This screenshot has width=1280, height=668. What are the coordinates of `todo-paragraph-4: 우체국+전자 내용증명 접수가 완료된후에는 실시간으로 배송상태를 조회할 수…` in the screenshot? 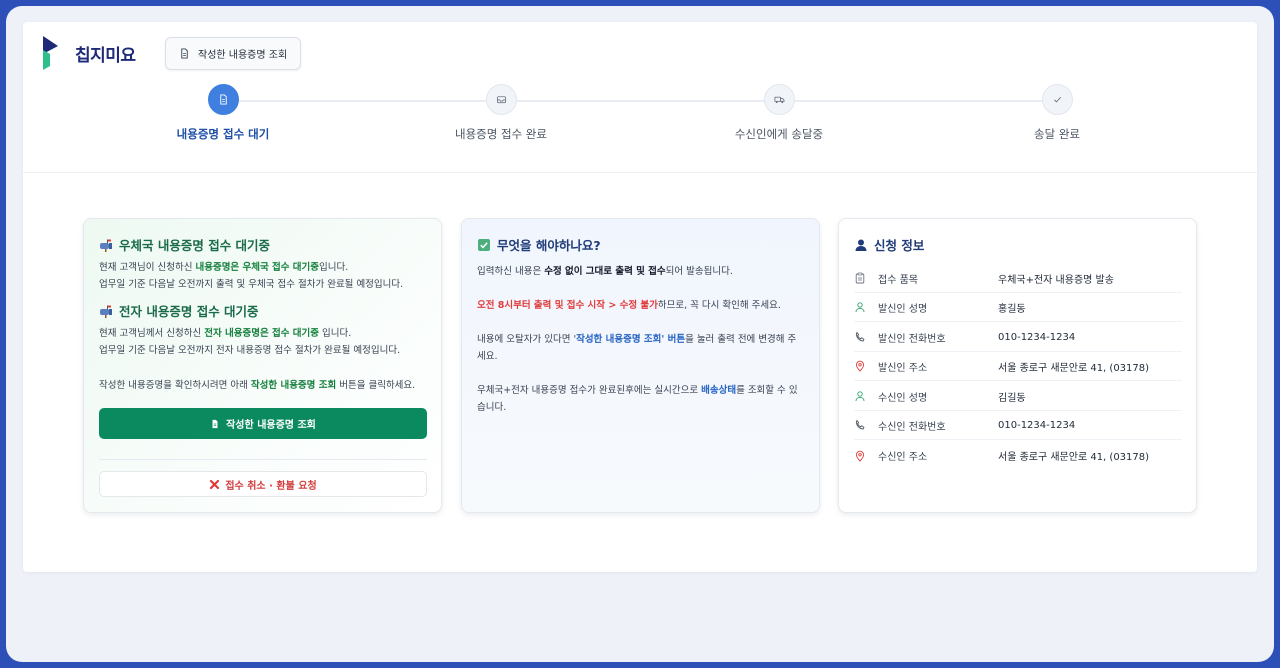 It's located at (637, 399).